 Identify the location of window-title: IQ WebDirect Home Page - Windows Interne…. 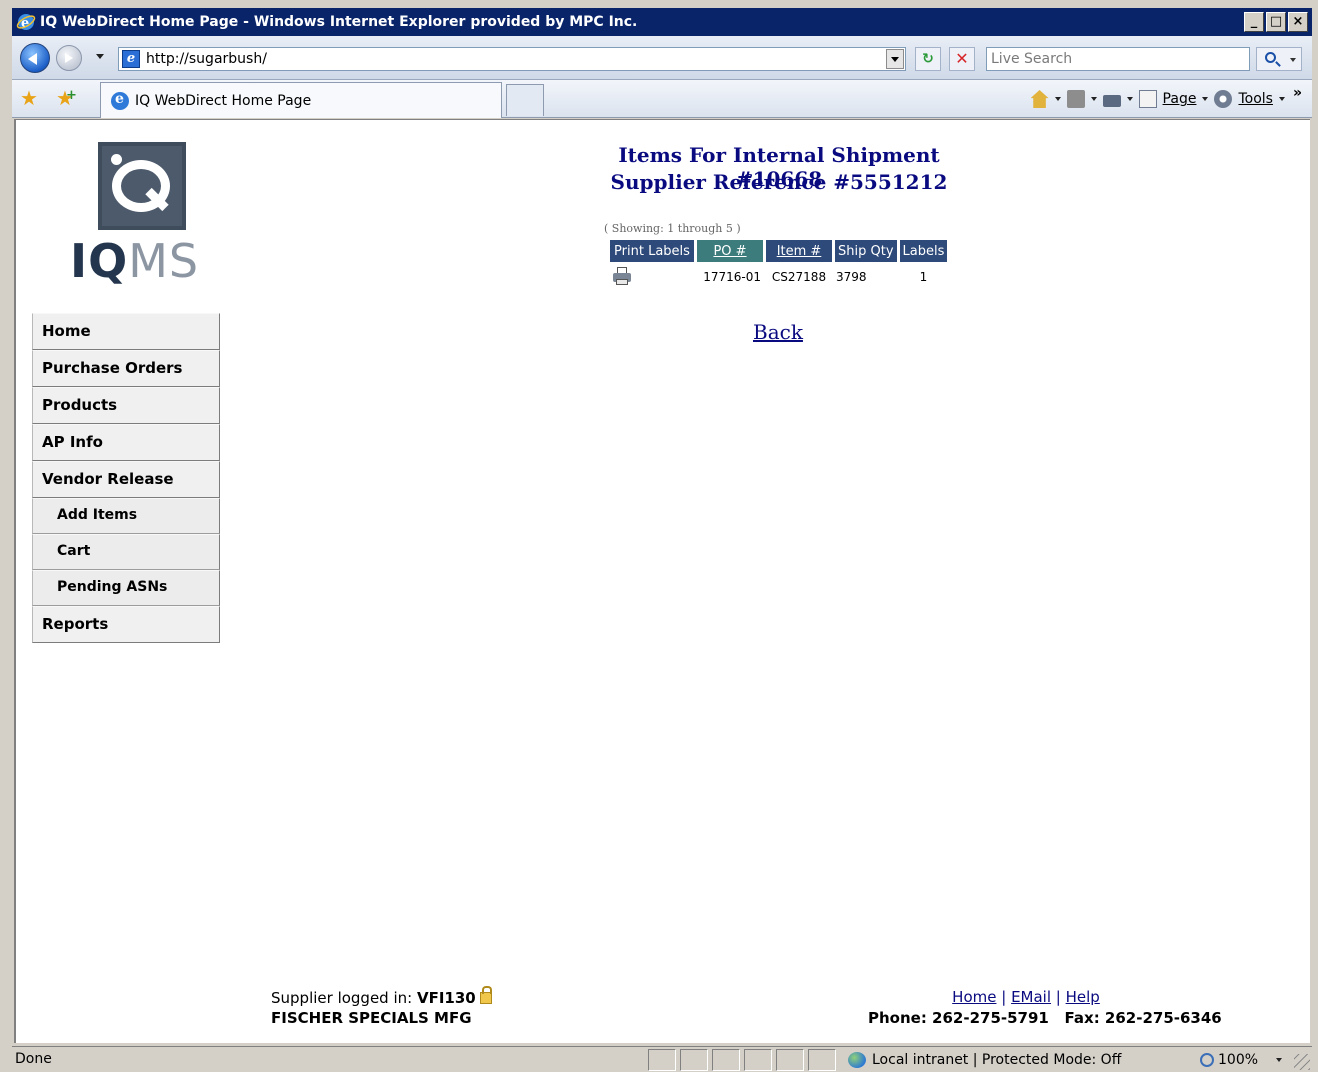
(339, 22).